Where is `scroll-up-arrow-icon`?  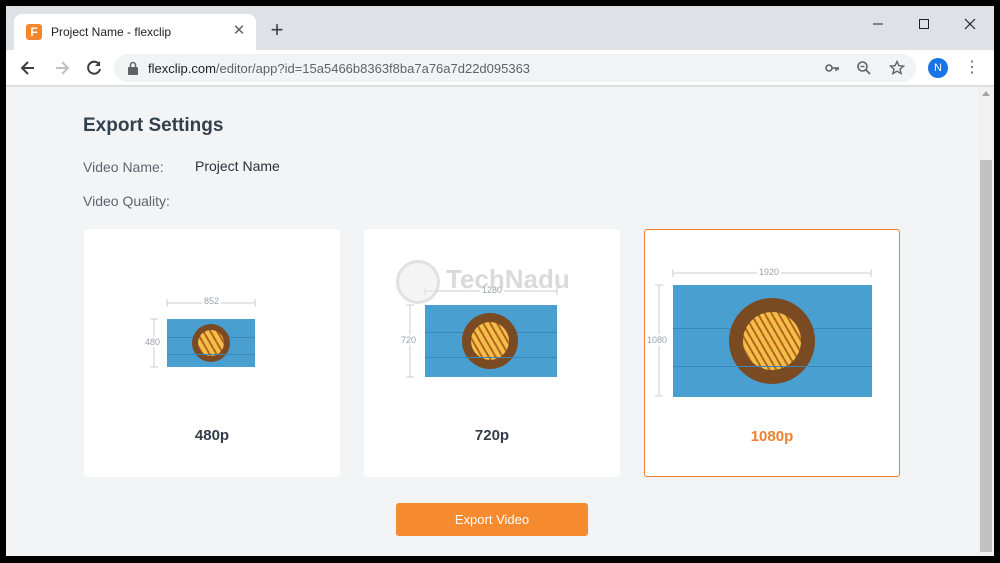
scroll-up-arrow-icon is located at coordinates (986, 93).